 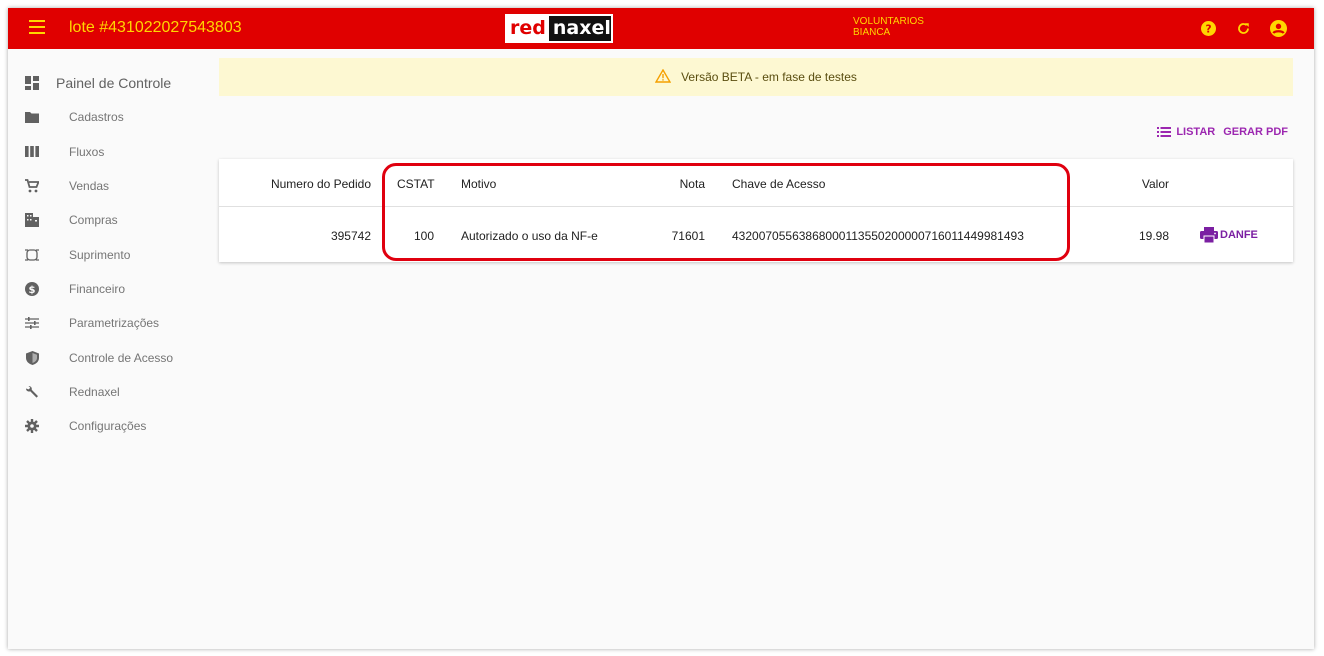 I want to click on danfe-button: DANFE, so click(x=1229, y=235).